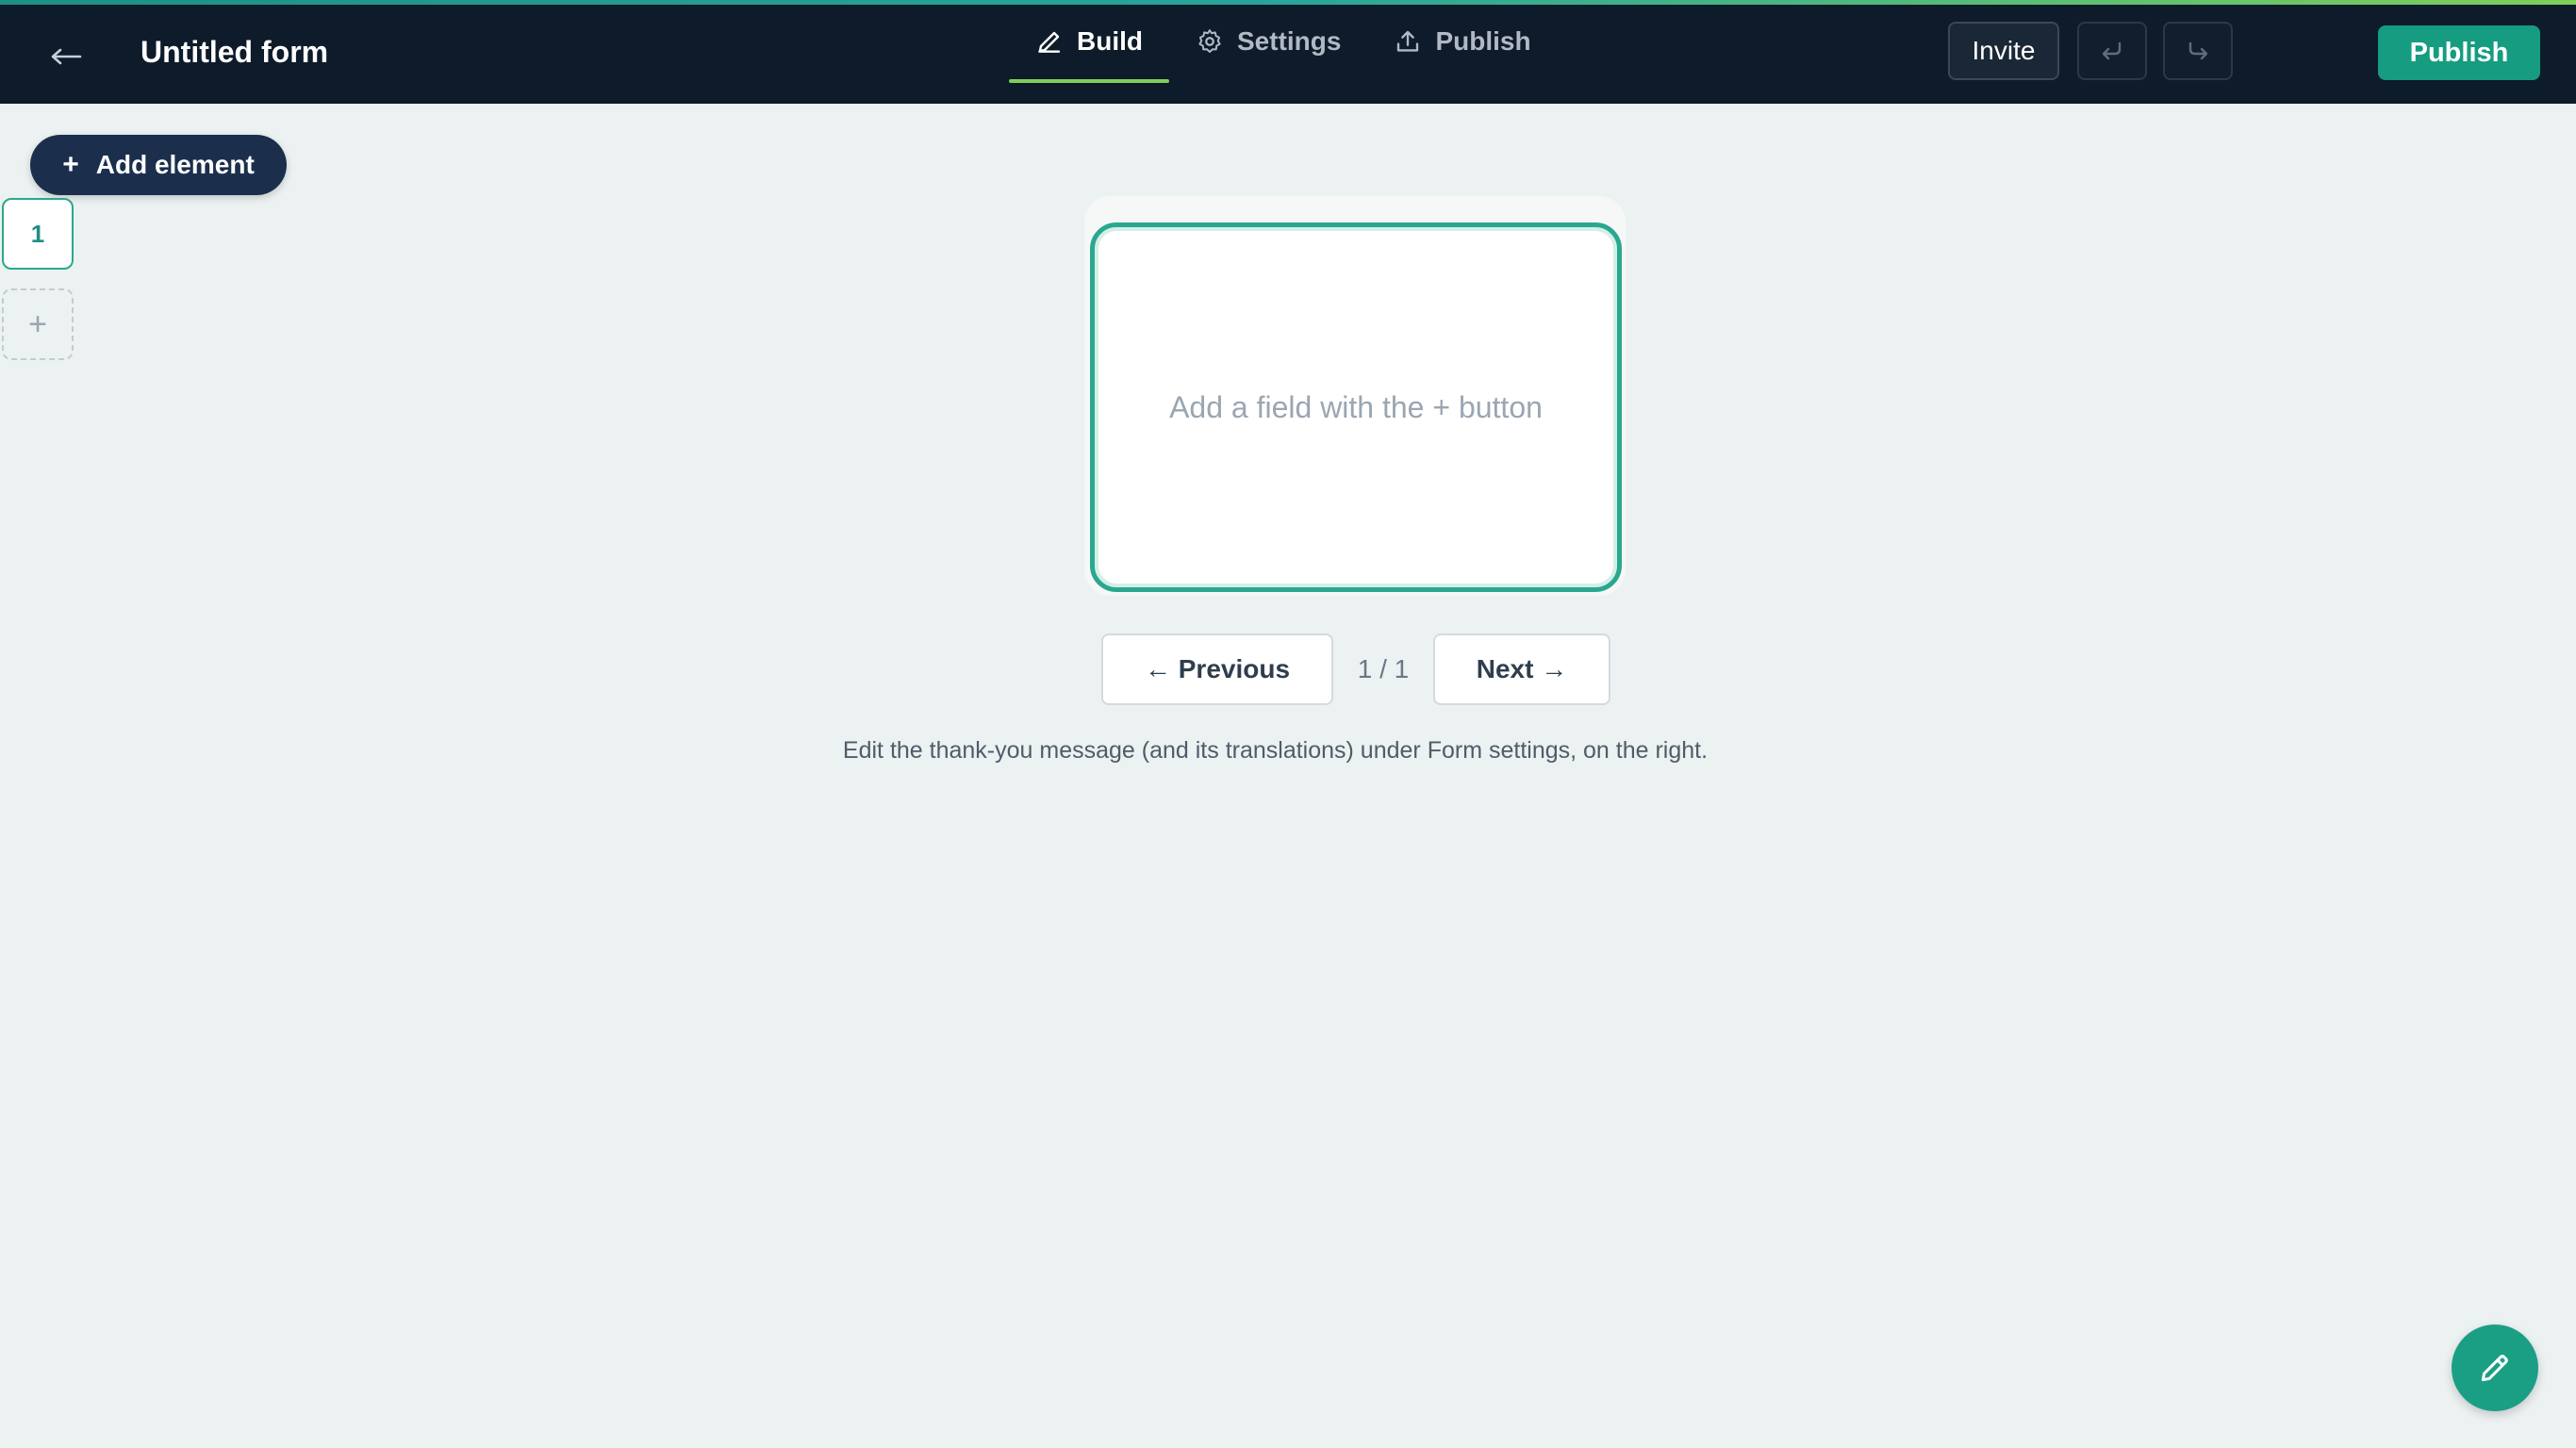 Image resolution: width=2576 pixels, height=1448 pixels. I want to click on add-page-button: +, so click(38, 324).